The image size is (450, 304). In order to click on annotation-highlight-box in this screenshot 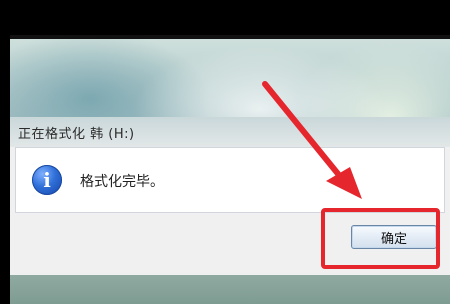, I will do `click(380, 238)`.